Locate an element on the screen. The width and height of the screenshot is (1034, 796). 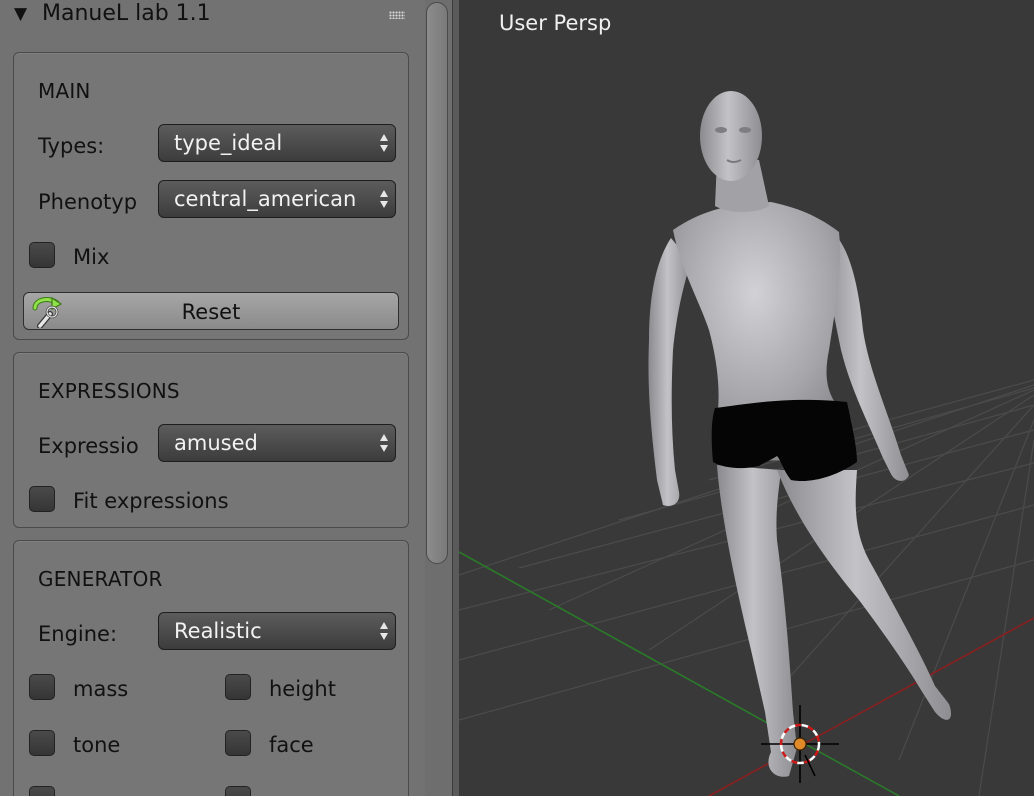
reset-button: Reset is located at coordinates (211, 311).